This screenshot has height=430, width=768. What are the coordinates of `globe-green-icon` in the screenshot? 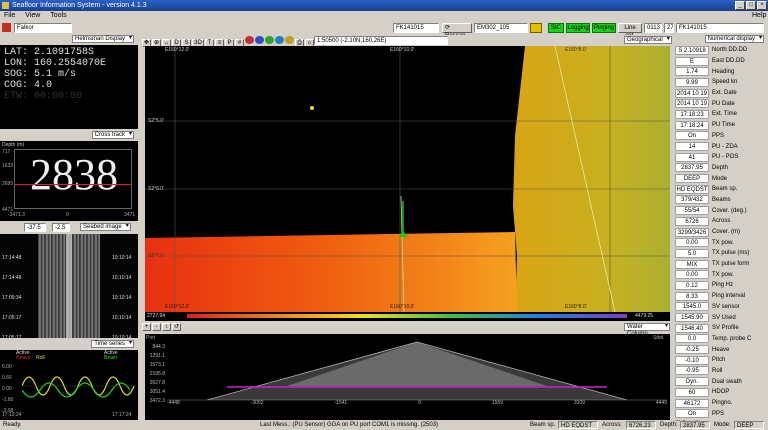 It's located at (269, 40).